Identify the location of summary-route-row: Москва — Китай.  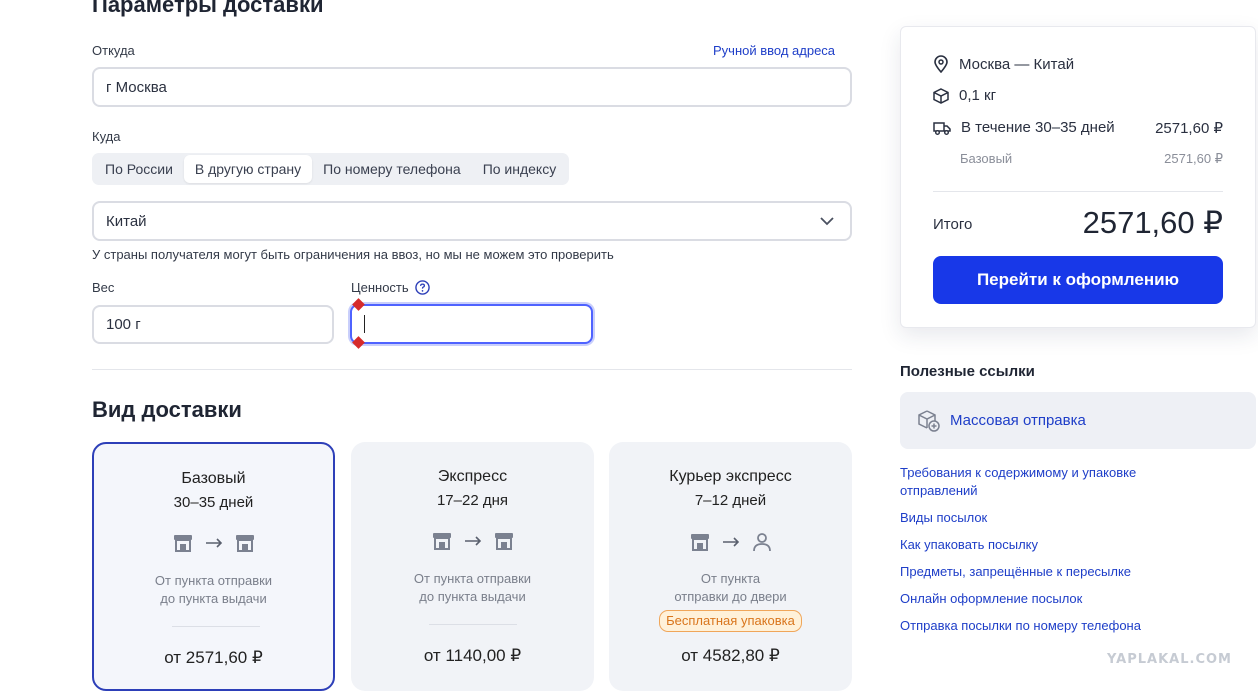
(1003, 64).